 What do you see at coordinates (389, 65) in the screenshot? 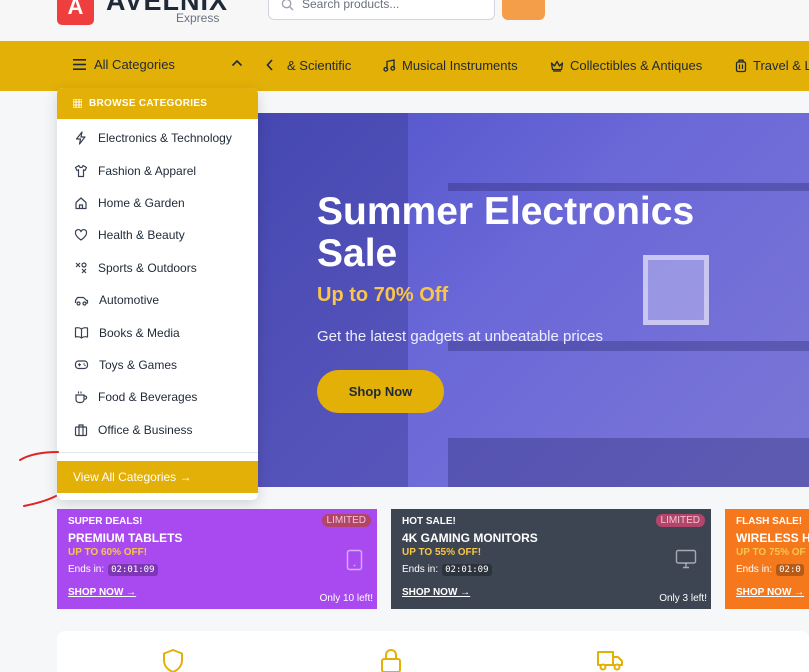
I see `music-icon` at bounding box center [389, 65].